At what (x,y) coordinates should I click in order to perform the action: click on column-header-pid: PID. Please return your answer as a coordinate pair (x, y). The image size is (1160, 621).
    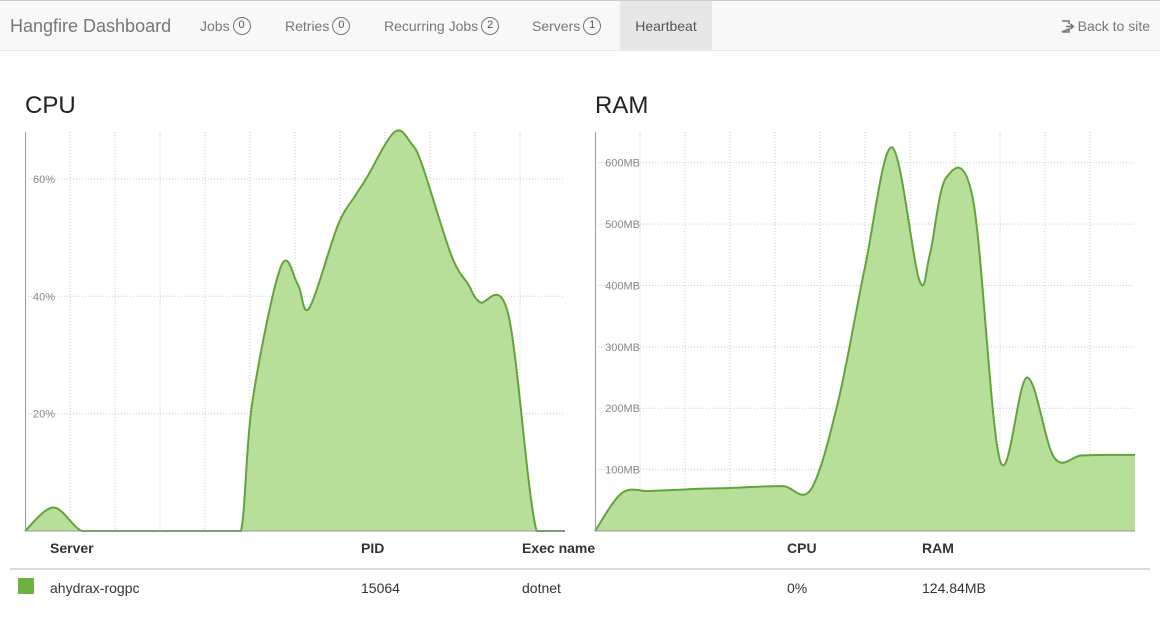
    Looking at the image, I should click on (373, 548).